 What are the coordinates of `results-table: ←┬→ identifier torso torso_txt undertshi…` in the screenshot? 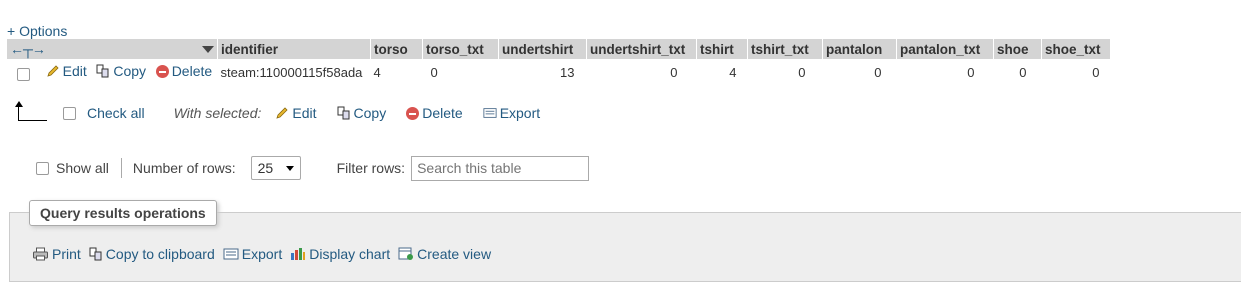 It's located at (559, 62).